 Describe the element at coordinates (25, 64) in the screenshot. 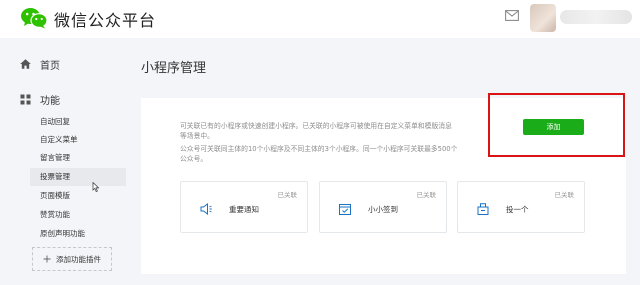

I see `home-icon` at that location.